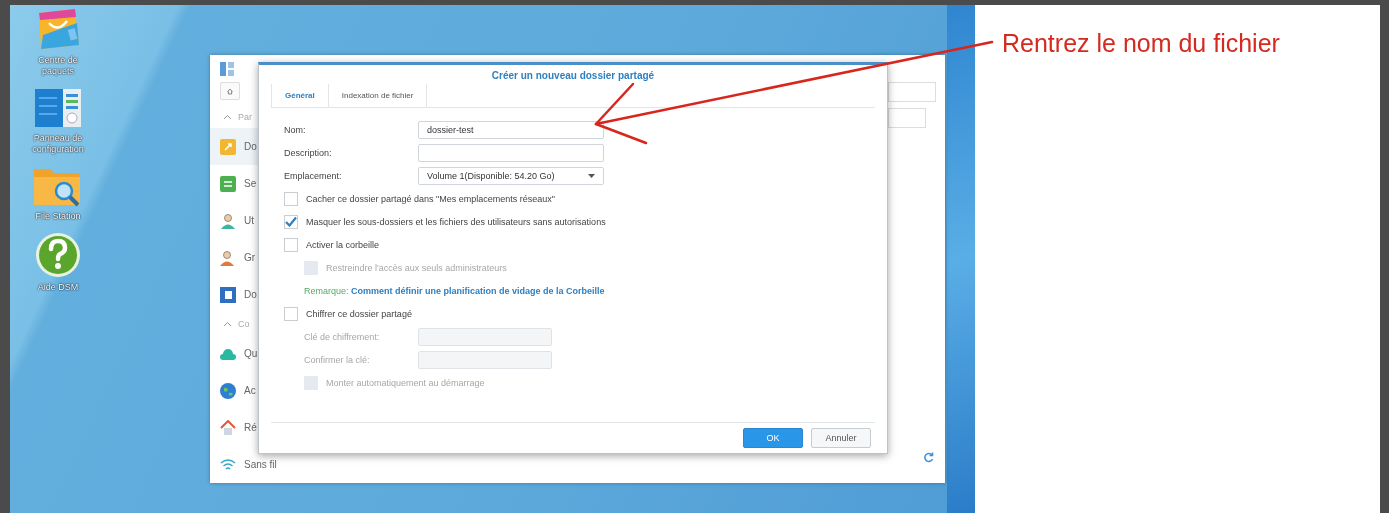 The image size is (1389, 513). Describe the element at coordinates (359, 313) in the screenshot. I see `checkbox-label: Chiffrer ce dossier partagé` at that location.